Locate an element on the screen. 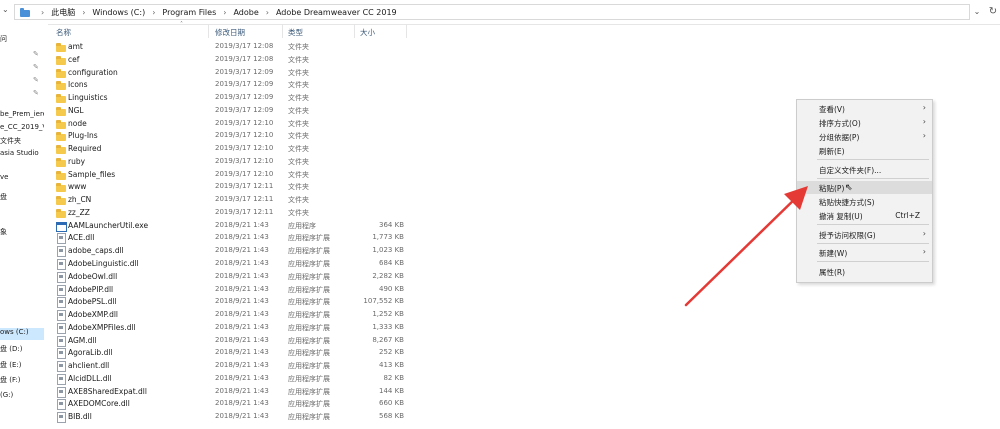  chevron-up-icon: ˄ is located at coordinates (181, 24).